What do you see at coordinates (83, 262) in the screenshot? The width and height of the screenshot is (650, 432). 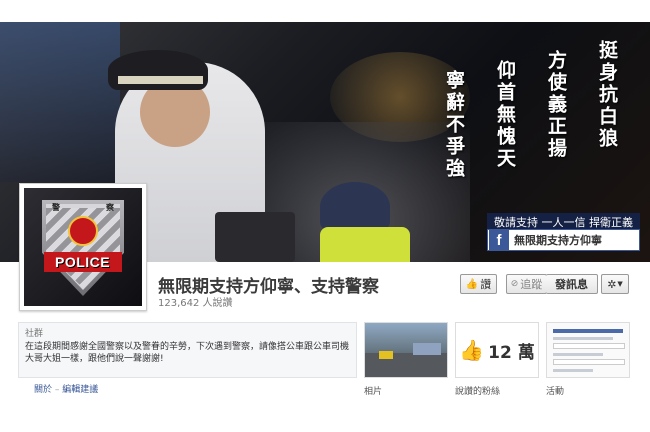 I see `police-label: POLICE` at bounding box center [83, 262].